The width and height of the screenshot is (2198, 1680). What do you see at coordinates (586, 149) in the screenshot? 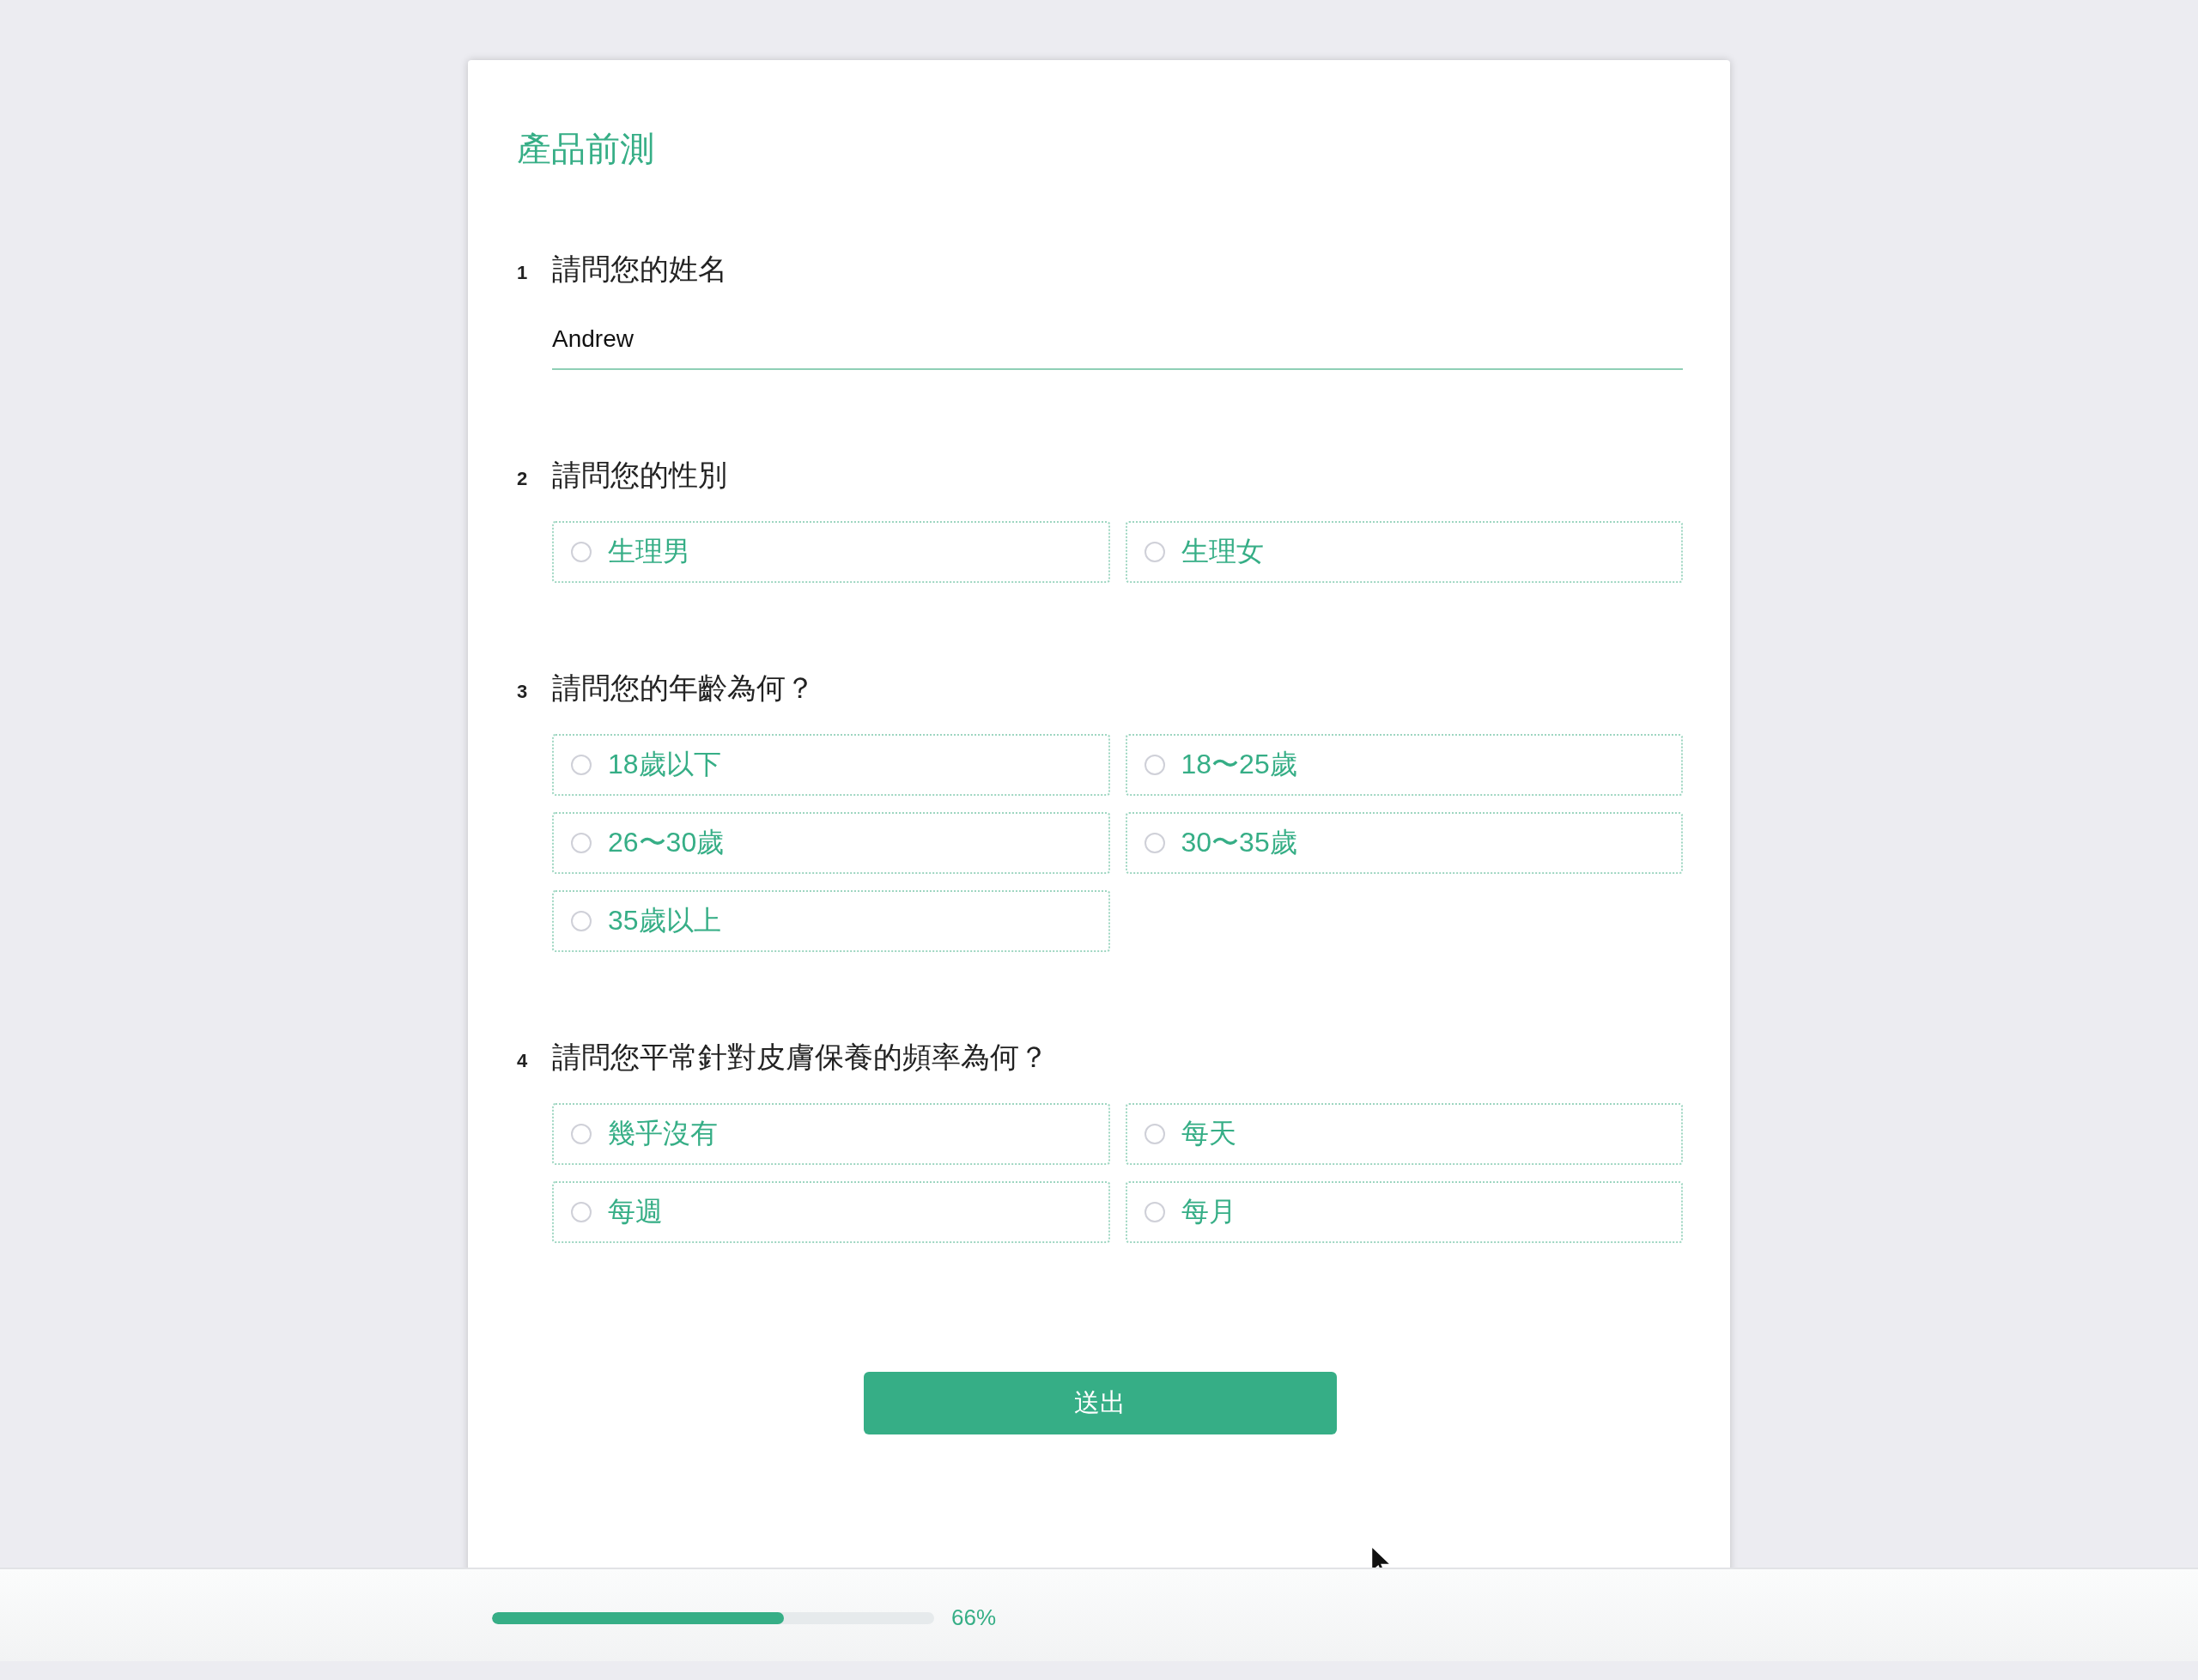
I see `form-title: 產品前測` at bounding box center [586, 149].